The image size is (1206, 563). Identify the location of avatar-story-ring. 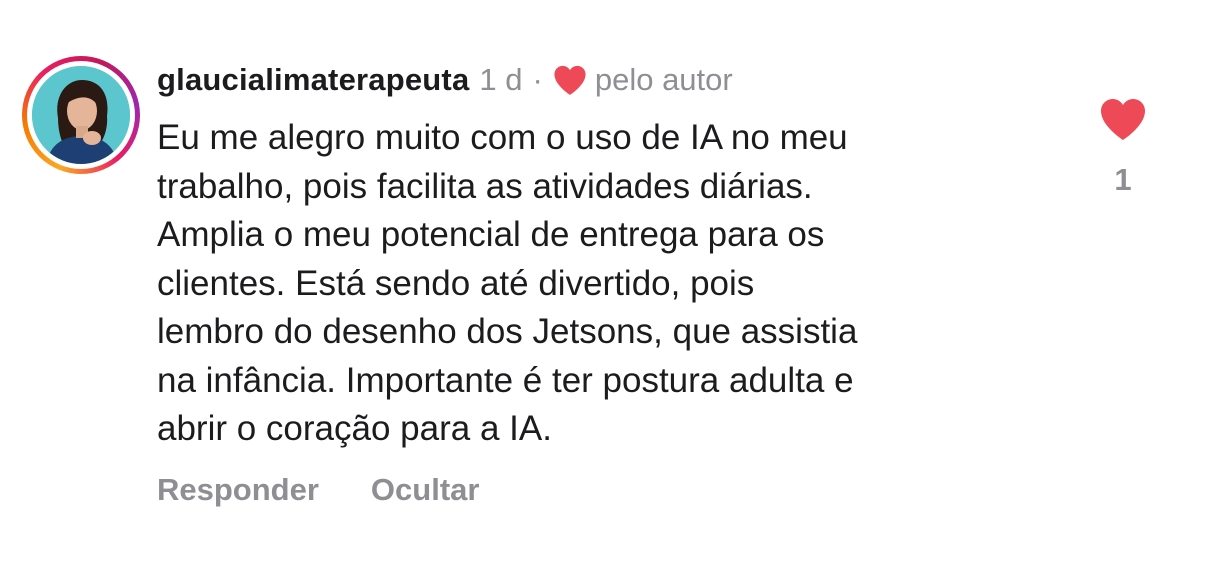
(81, 115).